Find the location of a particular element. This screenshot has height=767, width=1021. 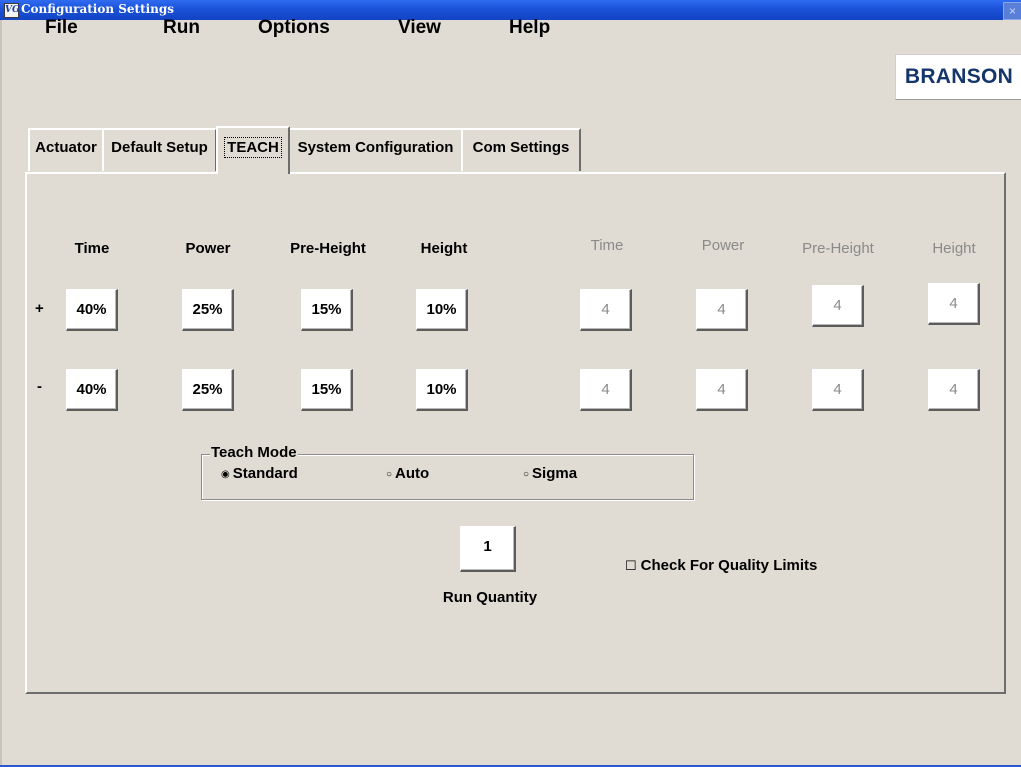

quality-limits-checkbox: ☐ Check For Quality Limits is located at coordinates (721, 566).